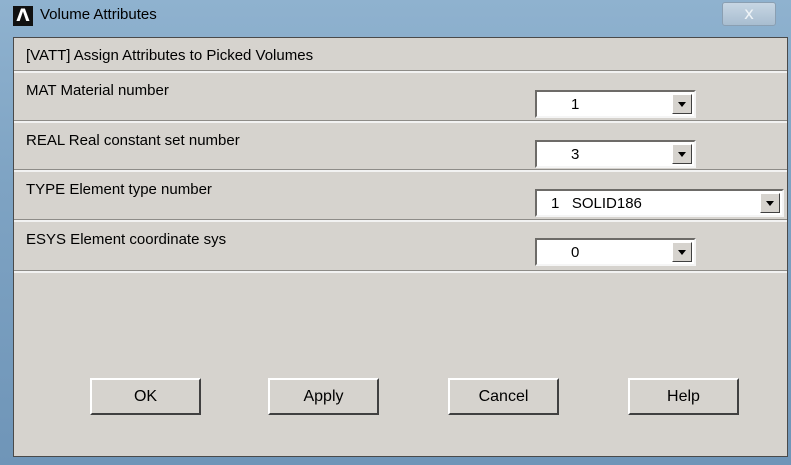 Image resolution: width=791 pixels, height=465 pixels. Describe the element at coordinates (575, 252) in the screenshot. I see `esys-dropdown-value: 0` at that location.